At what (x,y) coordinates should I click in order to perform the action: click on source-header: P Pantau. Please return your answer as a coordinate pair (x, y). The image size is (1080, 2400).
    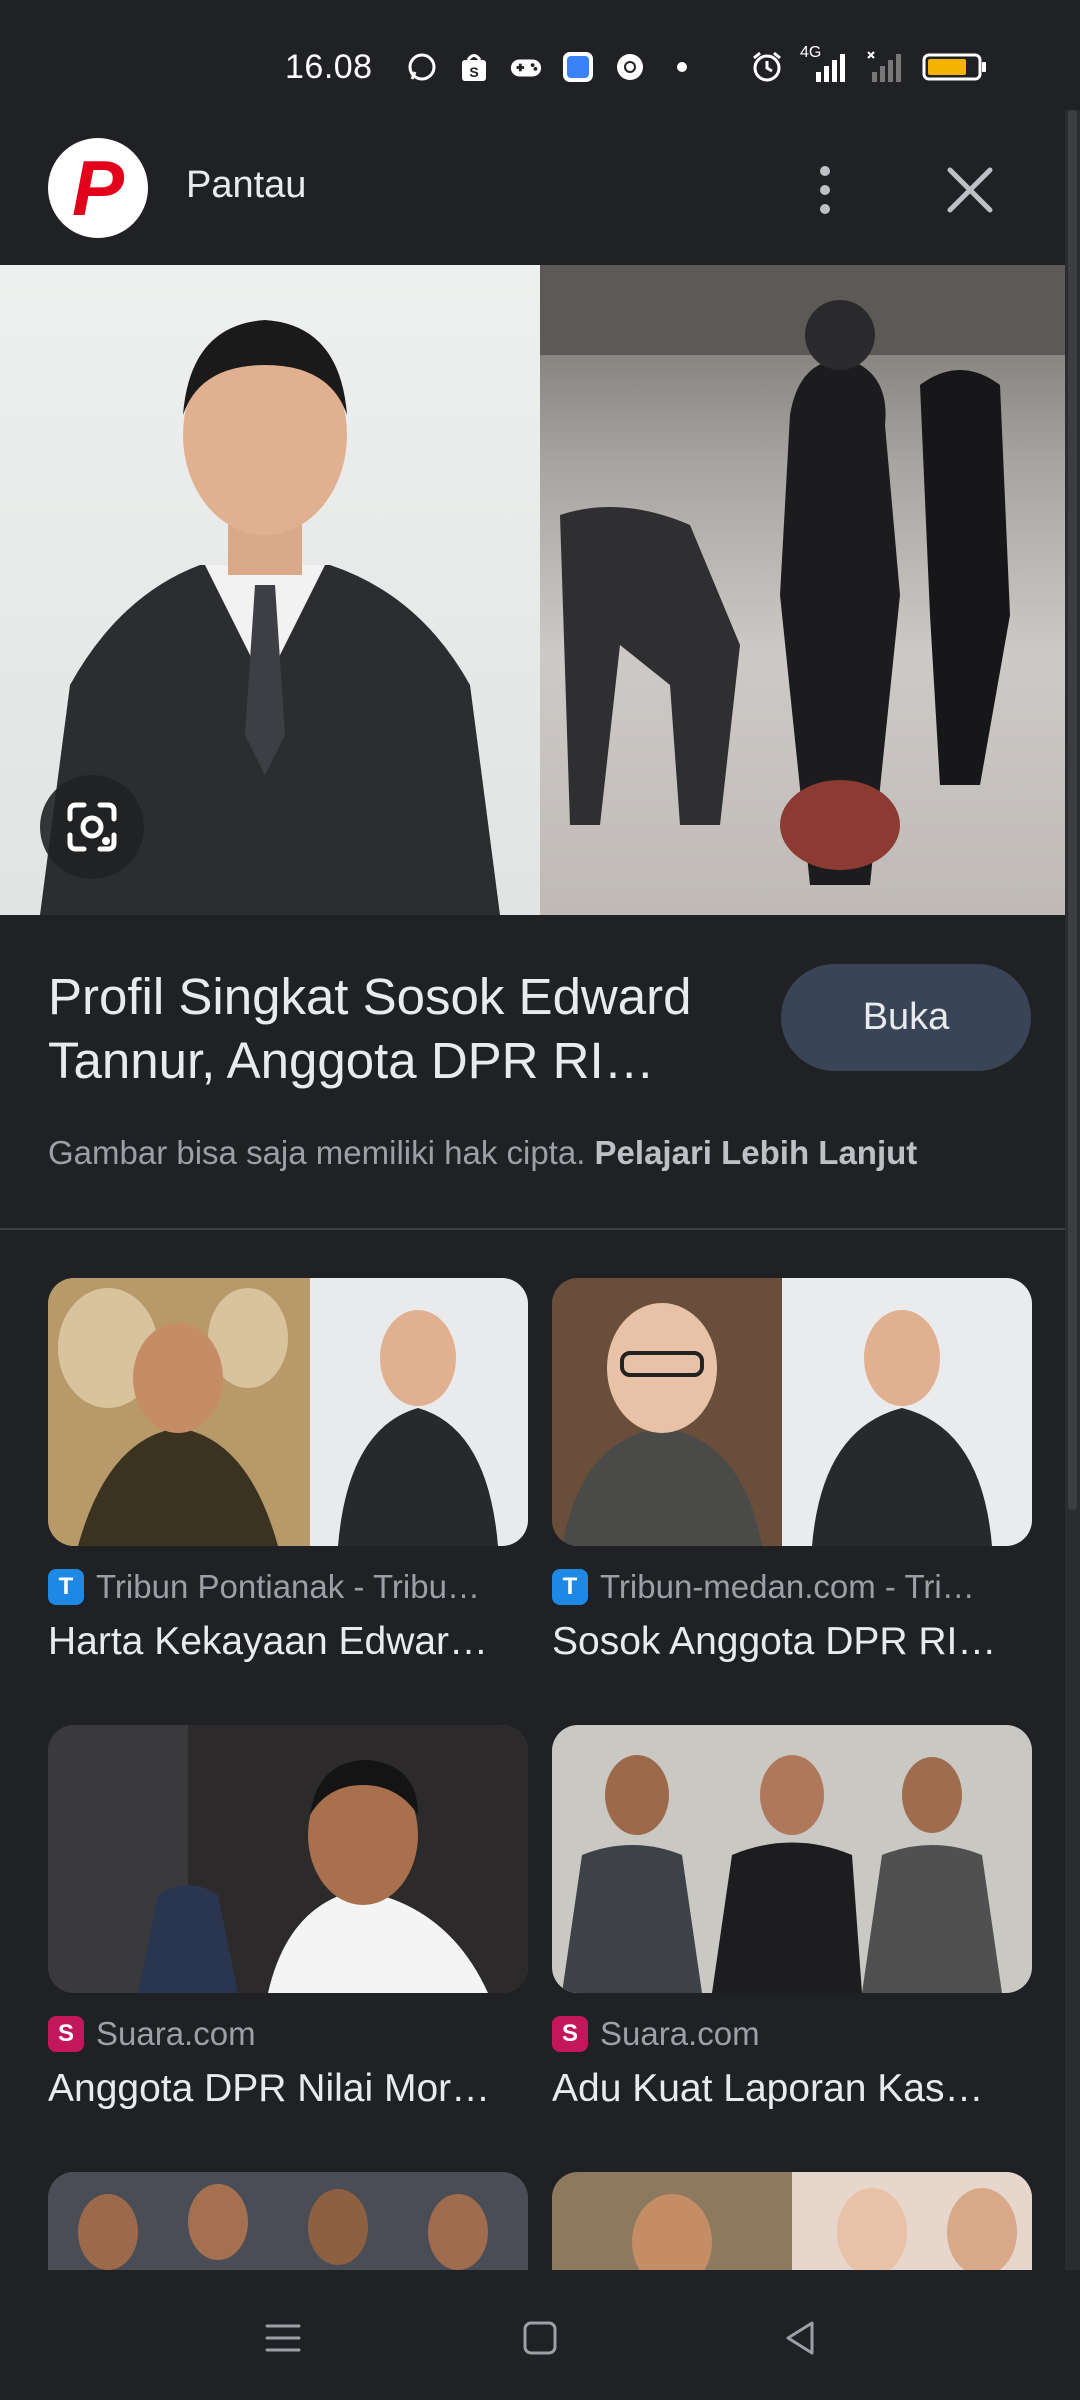
    Looking at the image, I should click on (532, 187).